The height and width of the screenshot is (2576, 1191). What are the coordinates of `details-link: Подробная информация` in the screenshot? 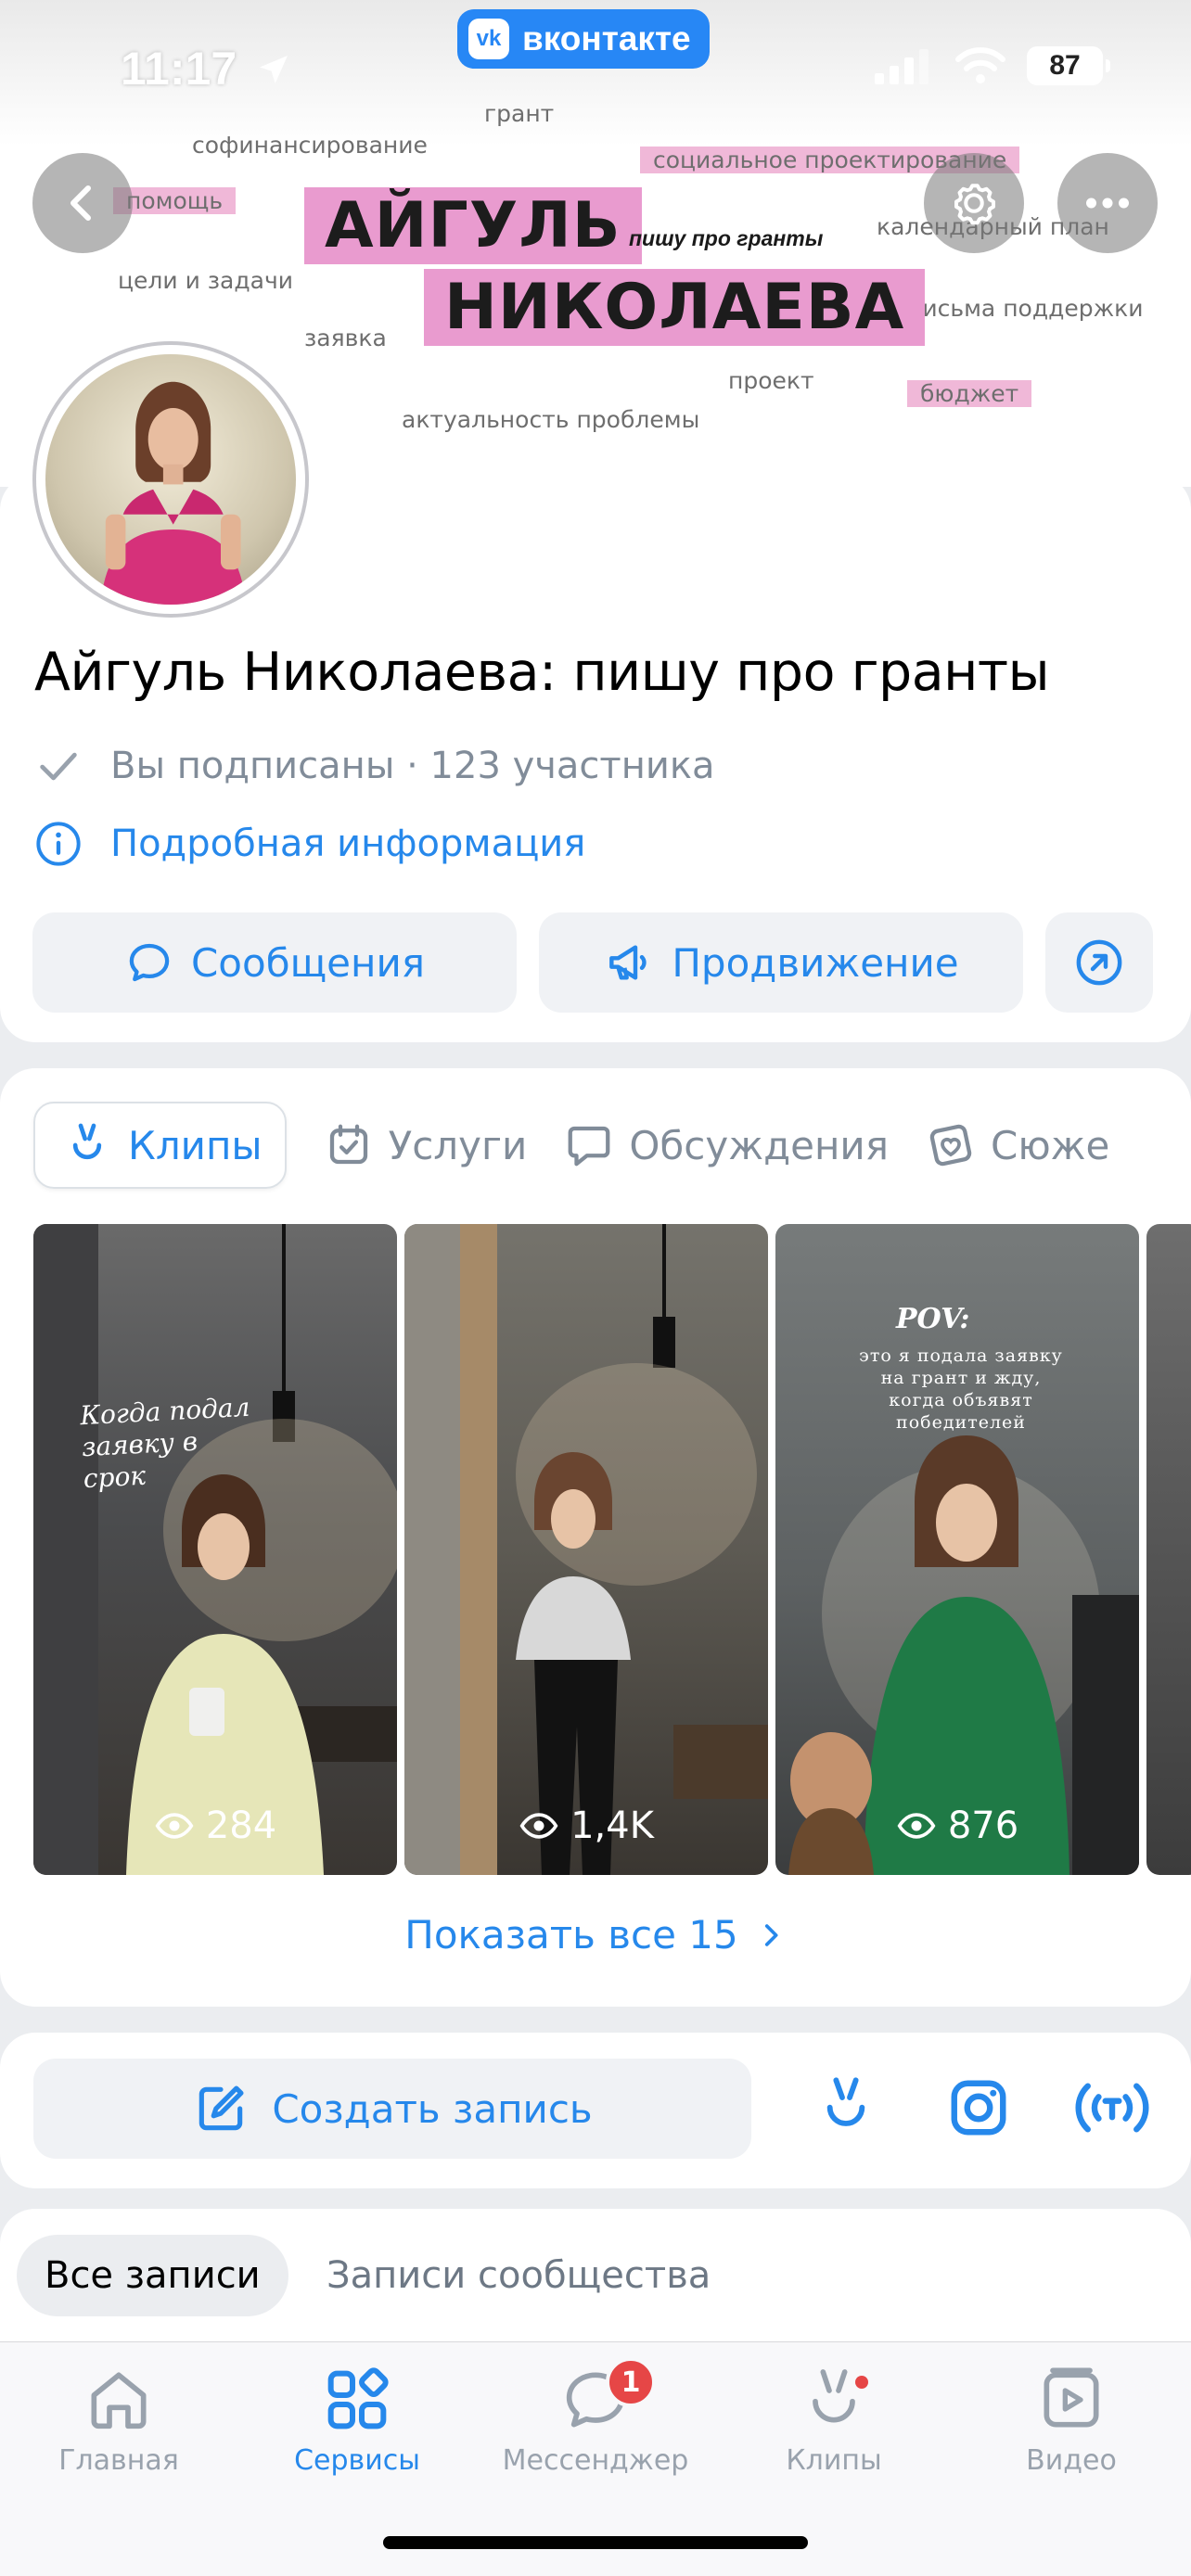 It's located at (309, 844).